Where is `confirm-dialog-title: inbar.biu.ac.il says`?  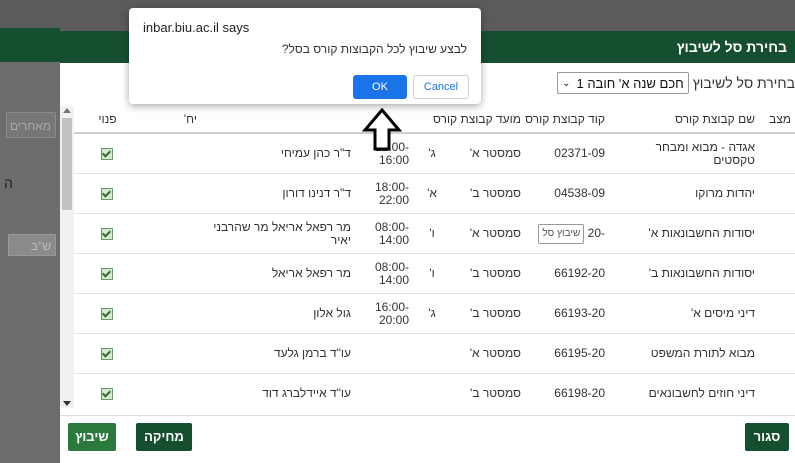 confirm-dialog-title: inbar.biu.ac.il says is located at coordinates (196, 27).